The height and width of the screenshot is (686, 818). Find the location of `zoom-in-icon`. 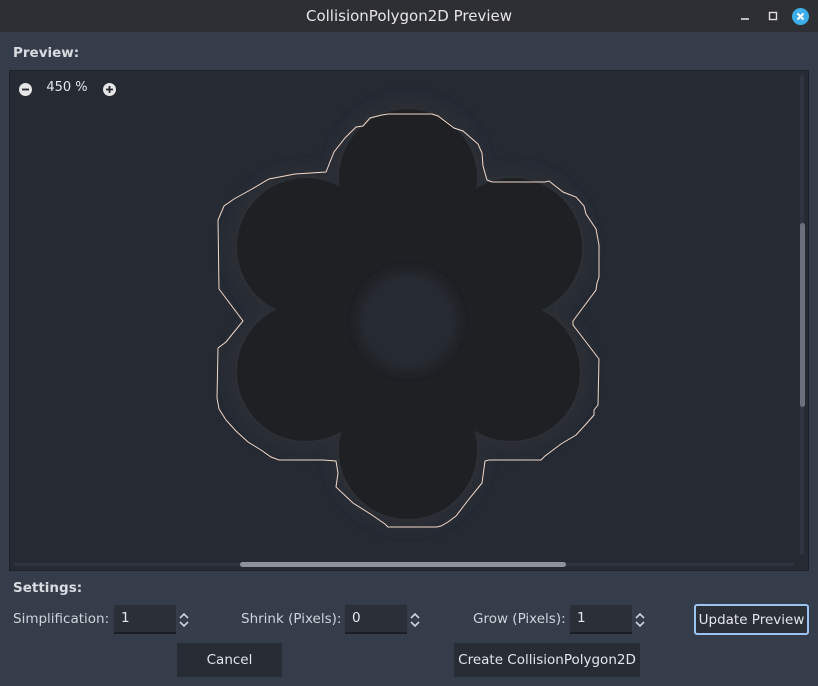

zoom-in-icon is located at coordinates (109, 89).